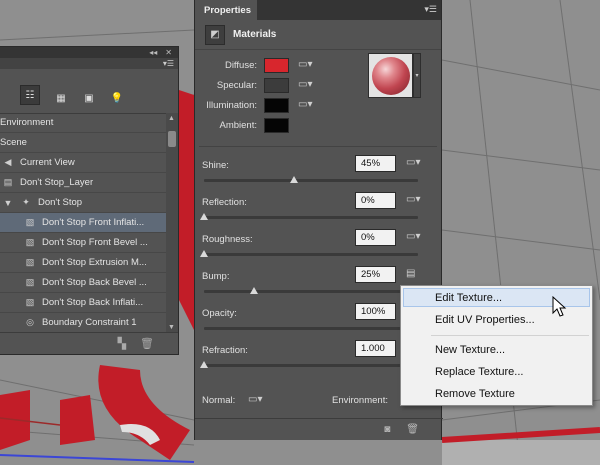 The height and width of the screenshot is (465, 600). I want to click on close-icon: ✕, so click(168, 52).